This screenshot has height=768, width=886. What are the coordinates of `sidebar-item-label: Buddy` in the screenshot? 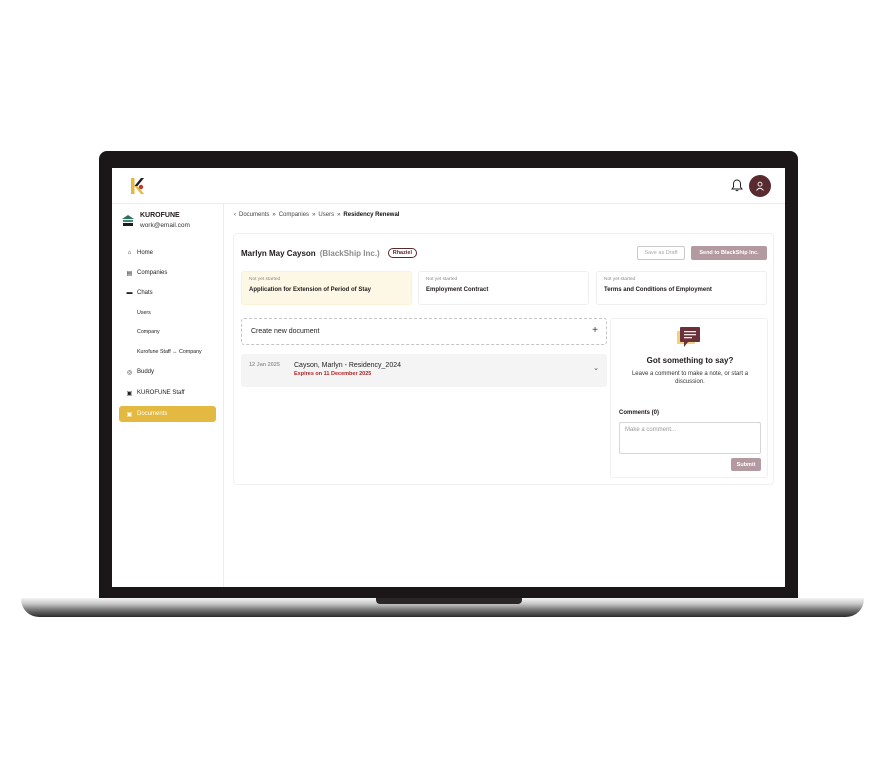 It's located at (146, 372).